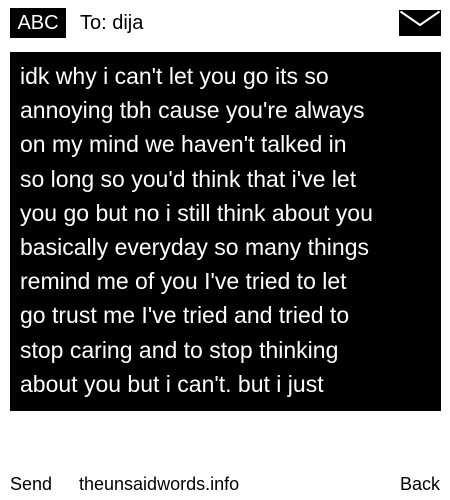 Image resolution: width=450 pixels, height=500 pixels. Describe the element at coordinates (225, 22) in the screenshot. I see `header-bar: ABC To: dija` at that location.